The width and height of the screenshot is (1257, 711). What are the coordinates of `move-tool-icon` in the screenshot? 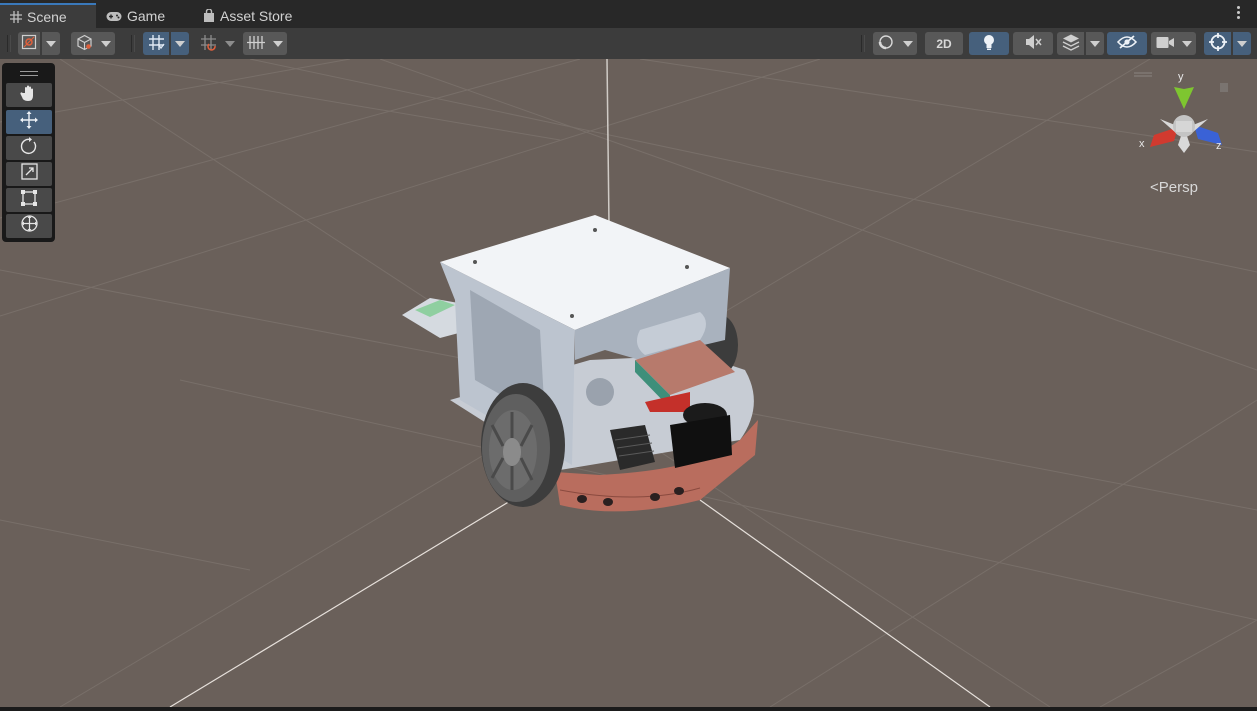 It's located at (29, 122).